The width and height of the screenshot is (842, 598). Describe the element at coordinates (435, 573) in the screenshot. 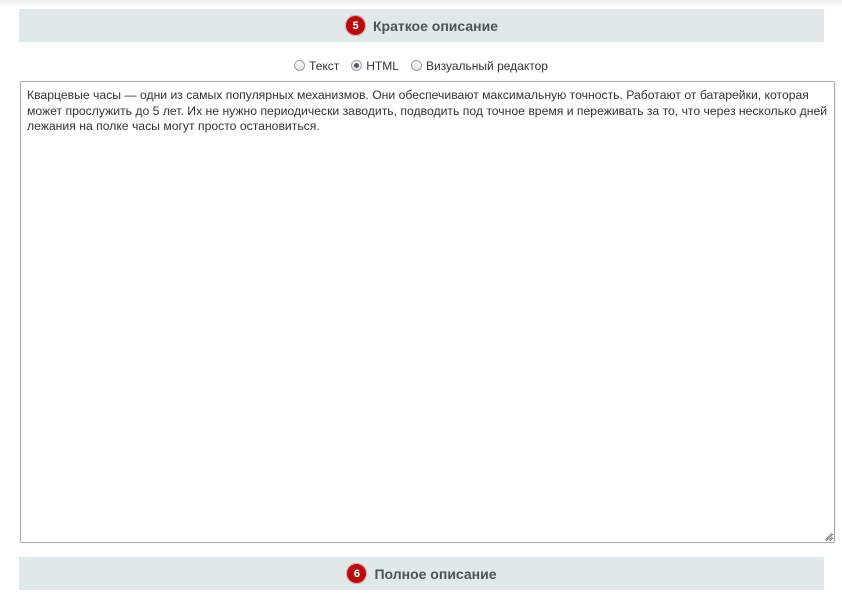

I see `section-title-full-description: Полное описание` at that location.